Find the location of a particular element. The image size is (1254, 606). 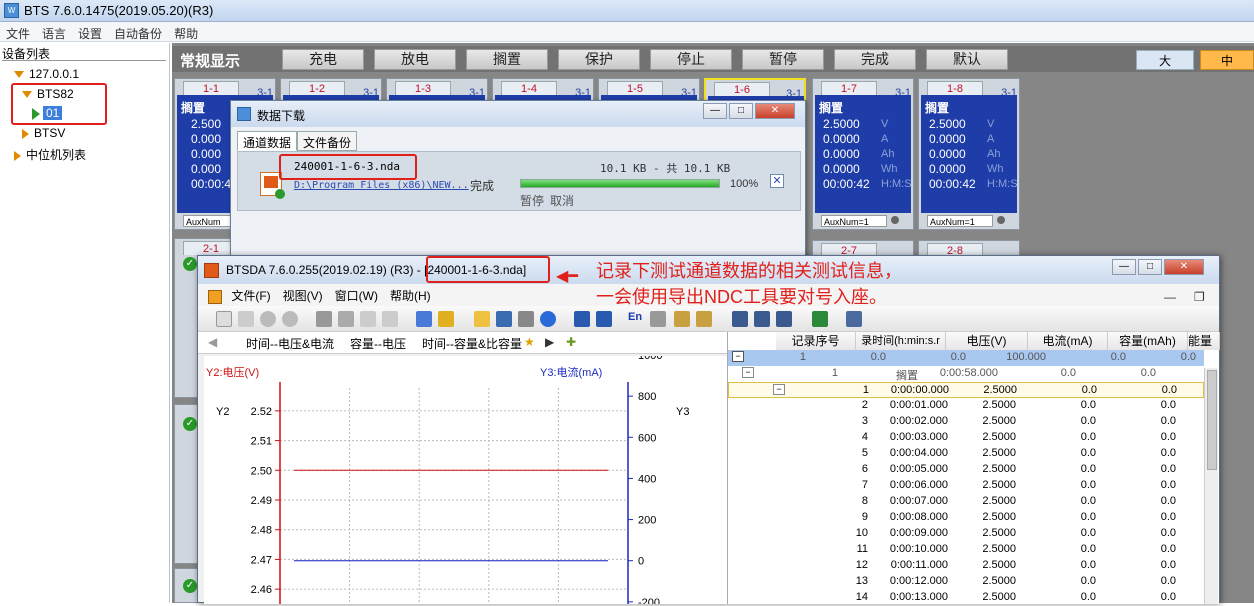

table-view-icon is located at coordinates (740, 319).